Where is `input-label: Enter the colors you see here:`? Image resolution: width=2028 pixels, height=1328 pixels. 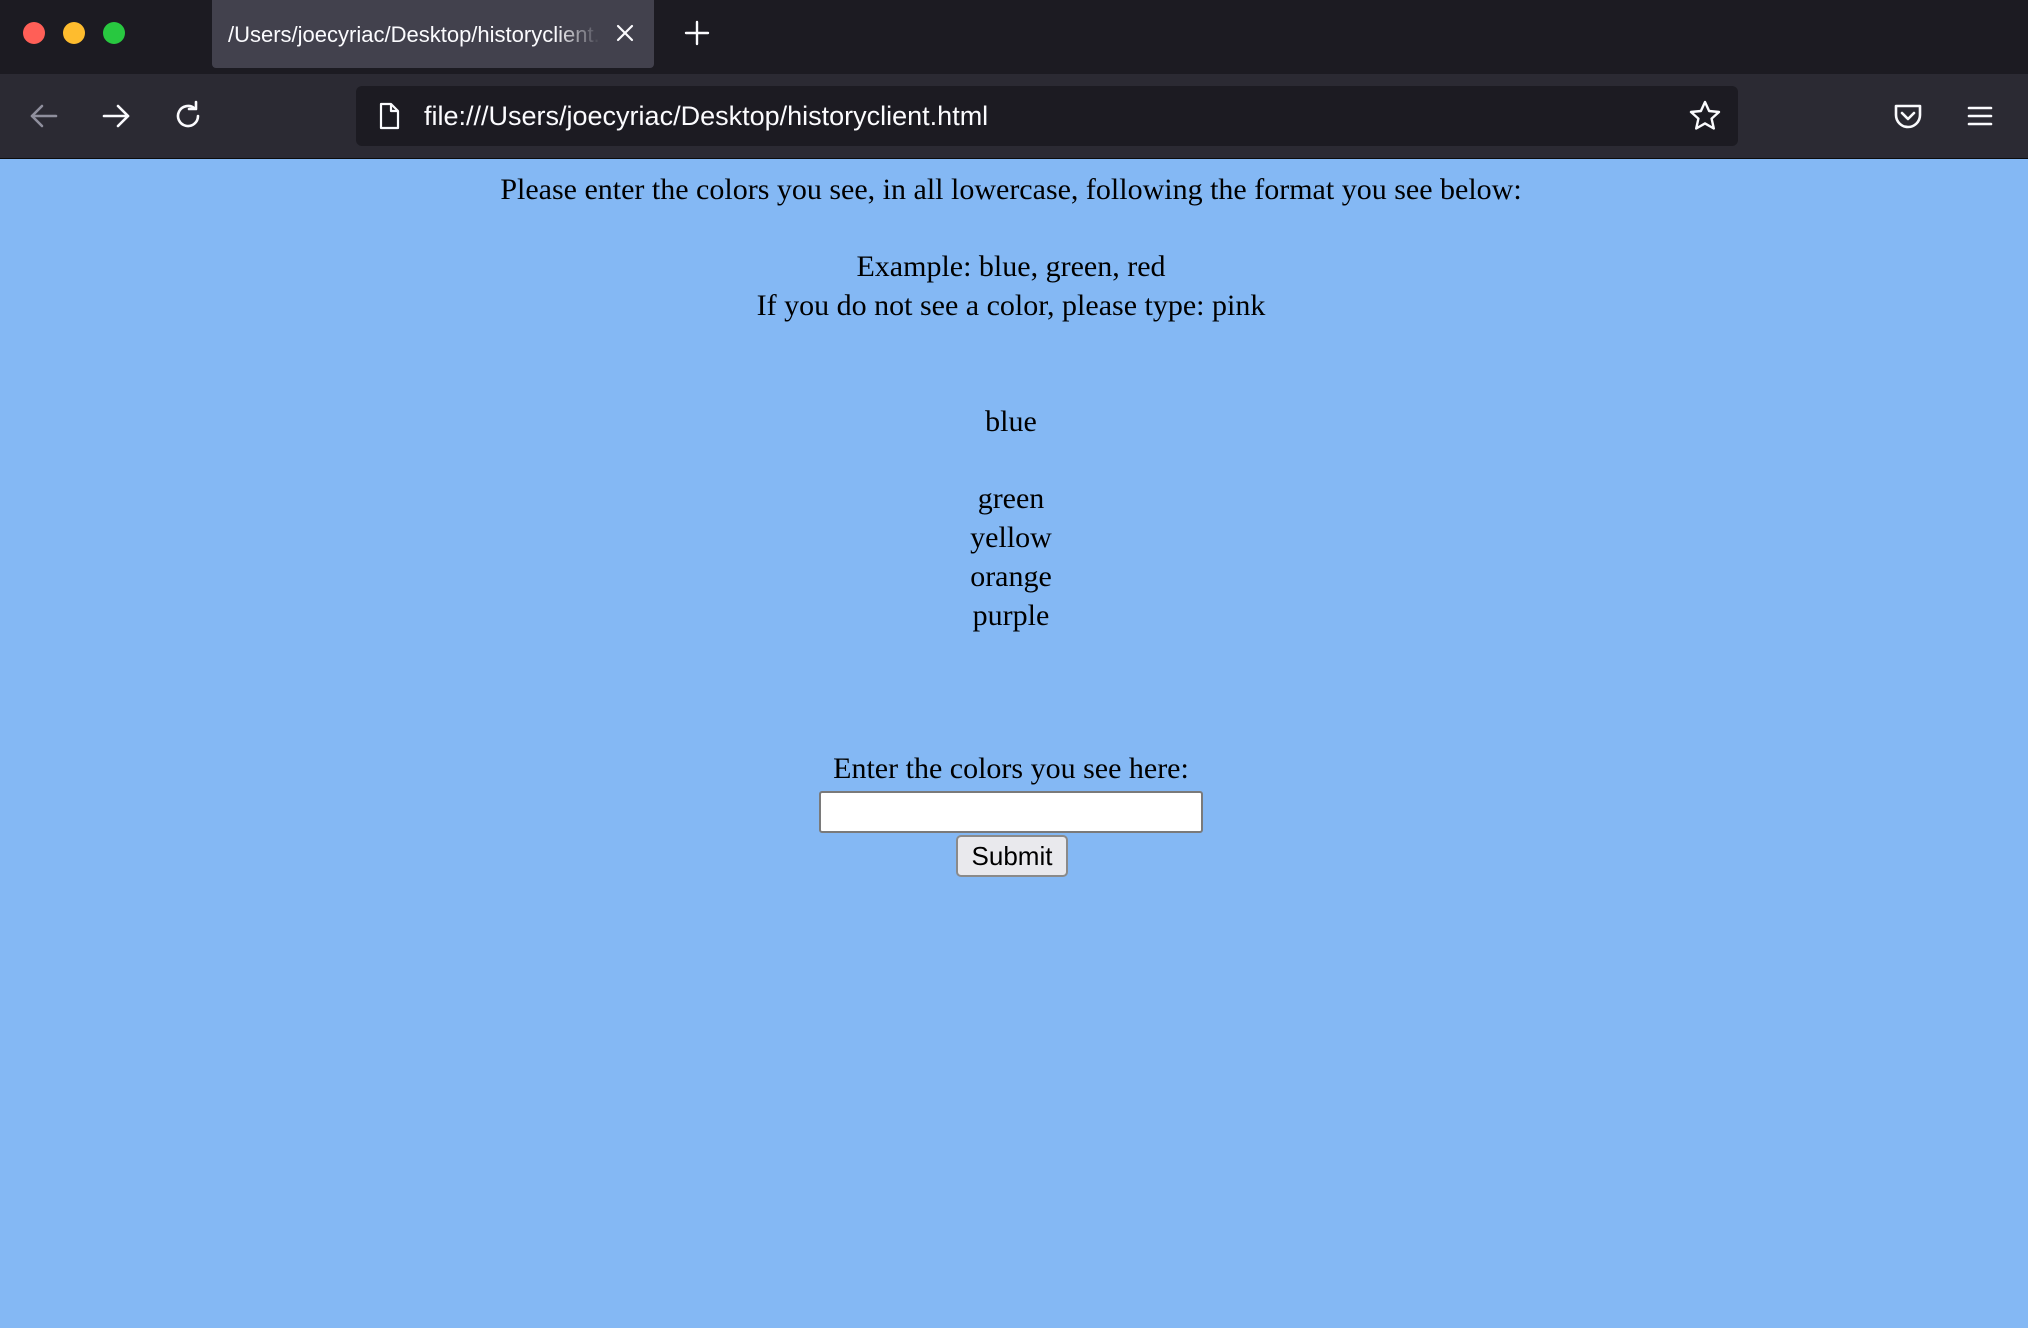
input-label: Enter the colors you see here: is located at coordinates (1011, 768).